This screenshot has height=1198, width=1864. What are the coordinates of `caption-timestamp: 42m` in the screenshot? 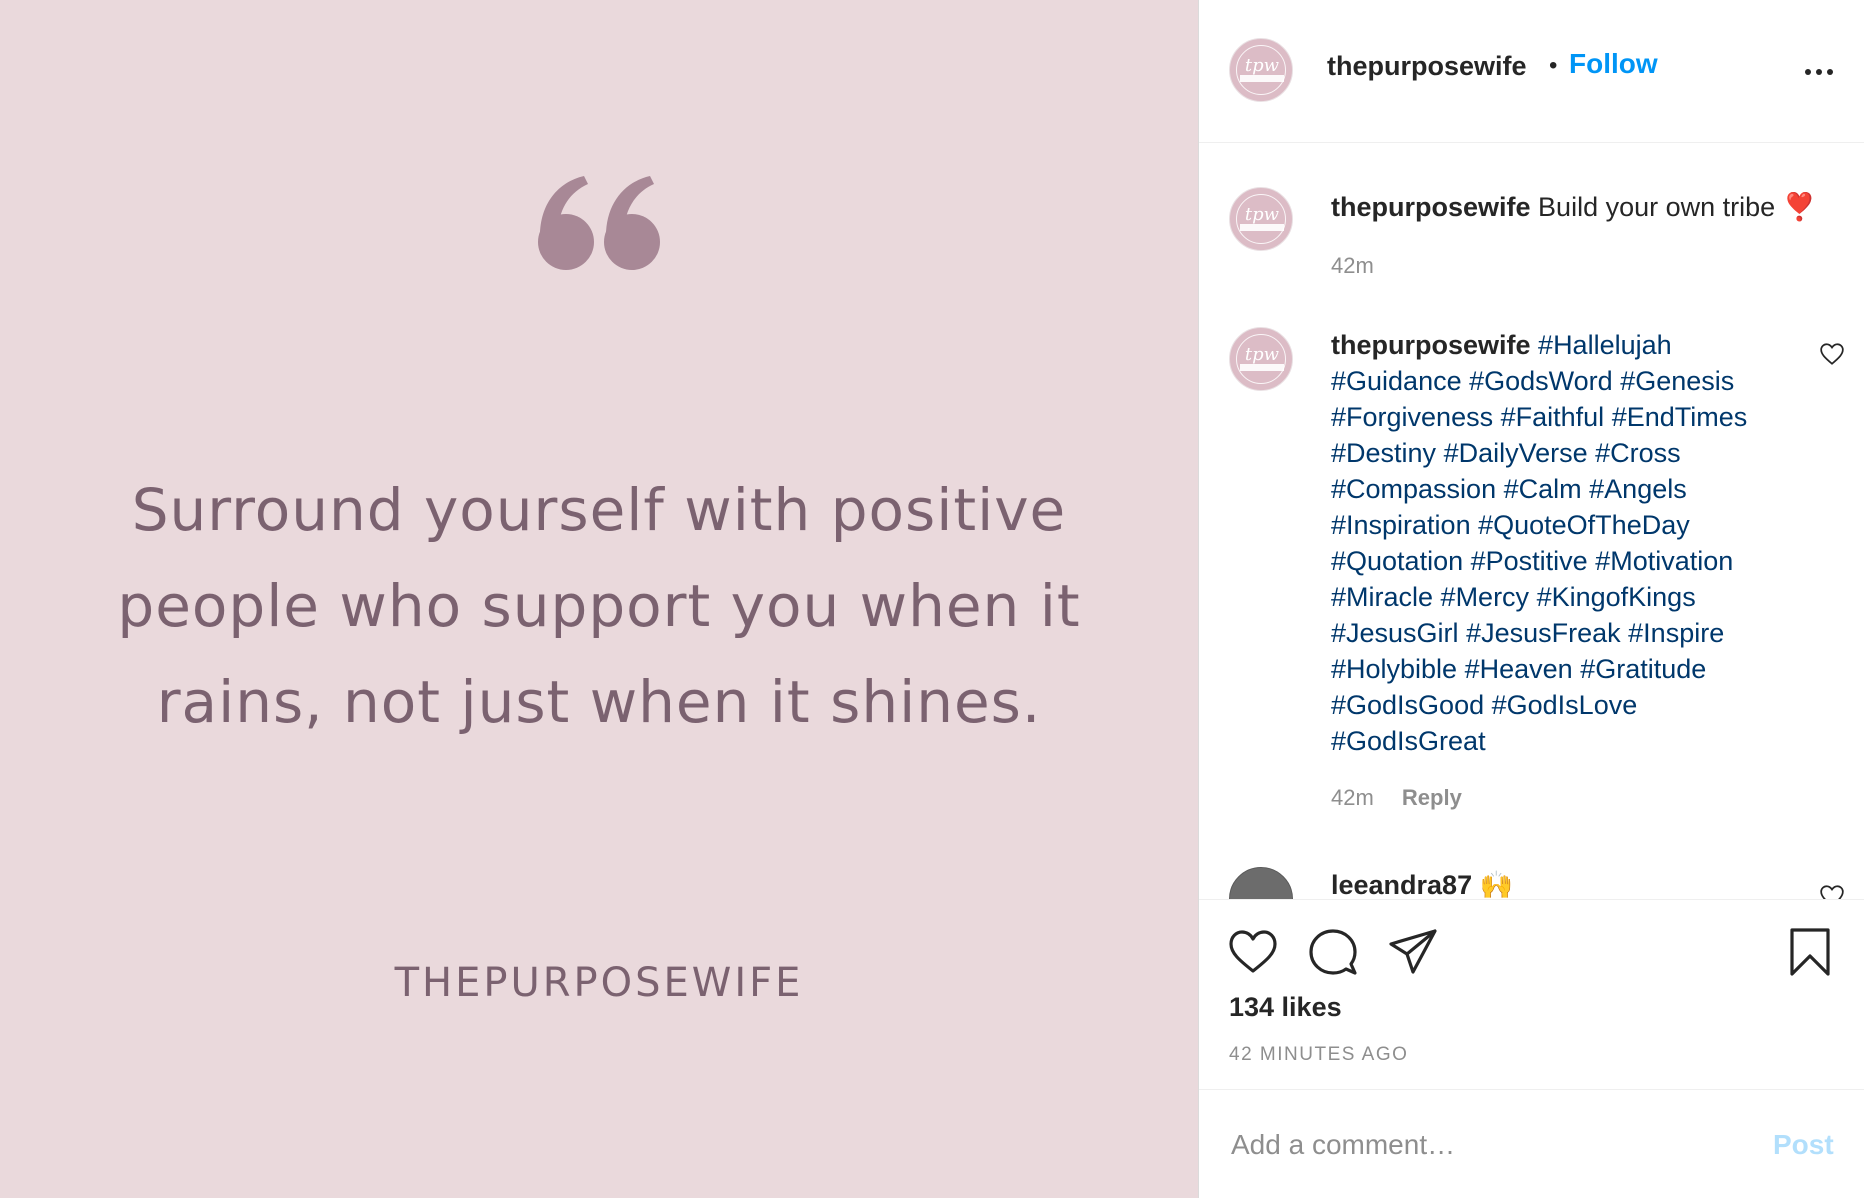 It's located at (1352, 265).